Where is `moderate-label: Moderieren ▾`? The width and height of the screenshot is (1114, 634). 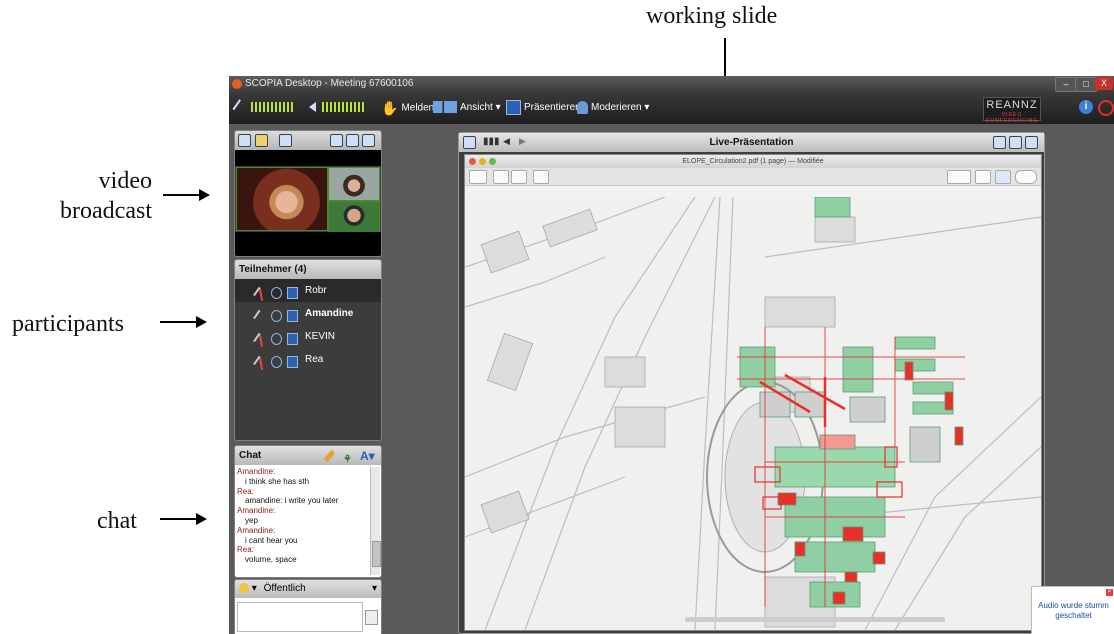
moderate-label: Moderieren ▾ is located at coordinates (620, 107).